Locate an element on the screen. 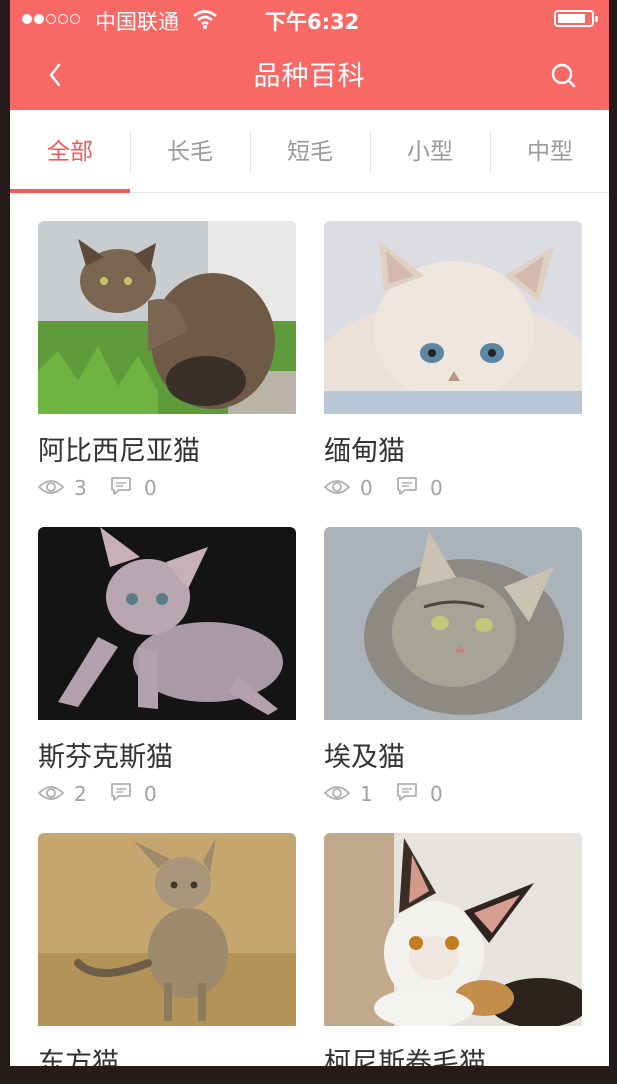  breed-name: 缅甸猫 is located at coordinates (364, 451).